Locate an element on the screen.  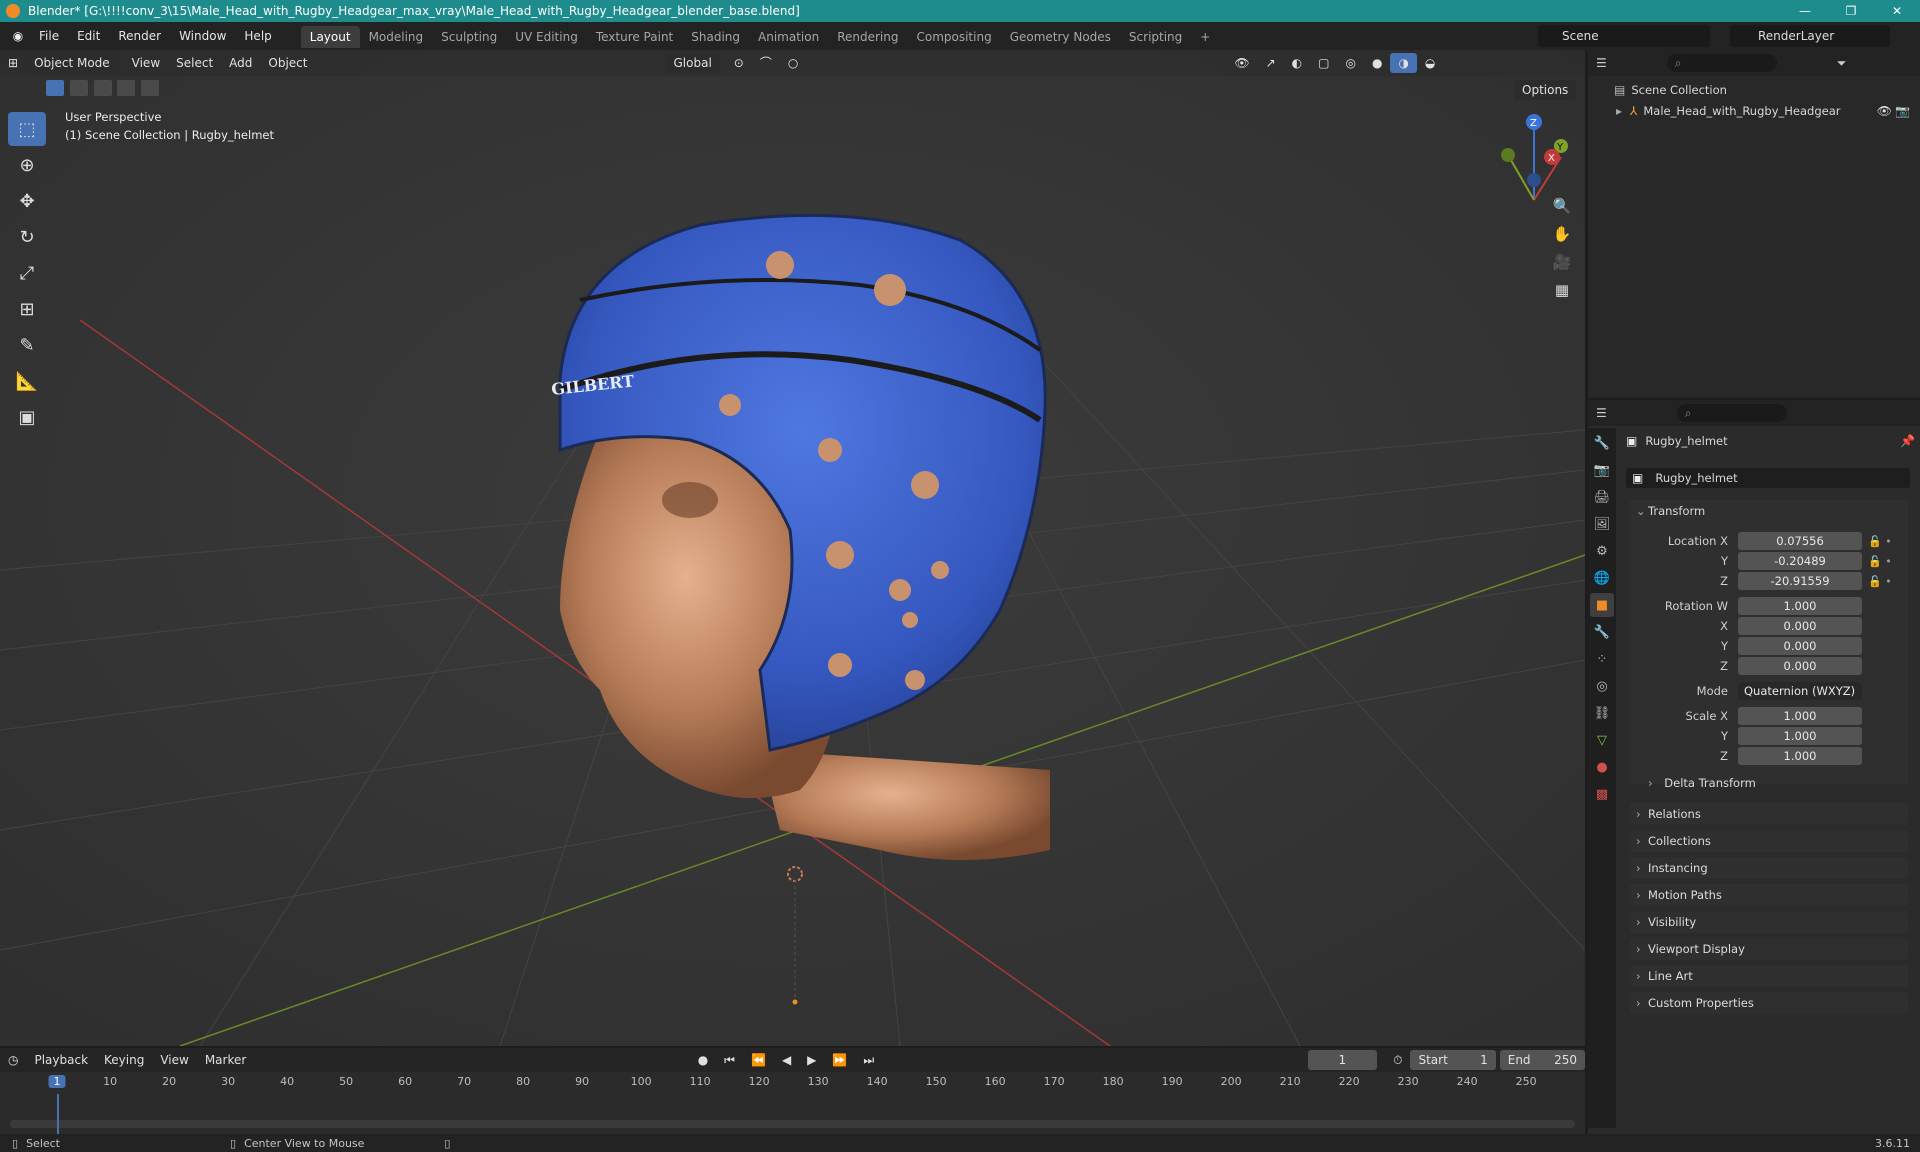
tab-layout: Layout is located at coordinates (330, 37).